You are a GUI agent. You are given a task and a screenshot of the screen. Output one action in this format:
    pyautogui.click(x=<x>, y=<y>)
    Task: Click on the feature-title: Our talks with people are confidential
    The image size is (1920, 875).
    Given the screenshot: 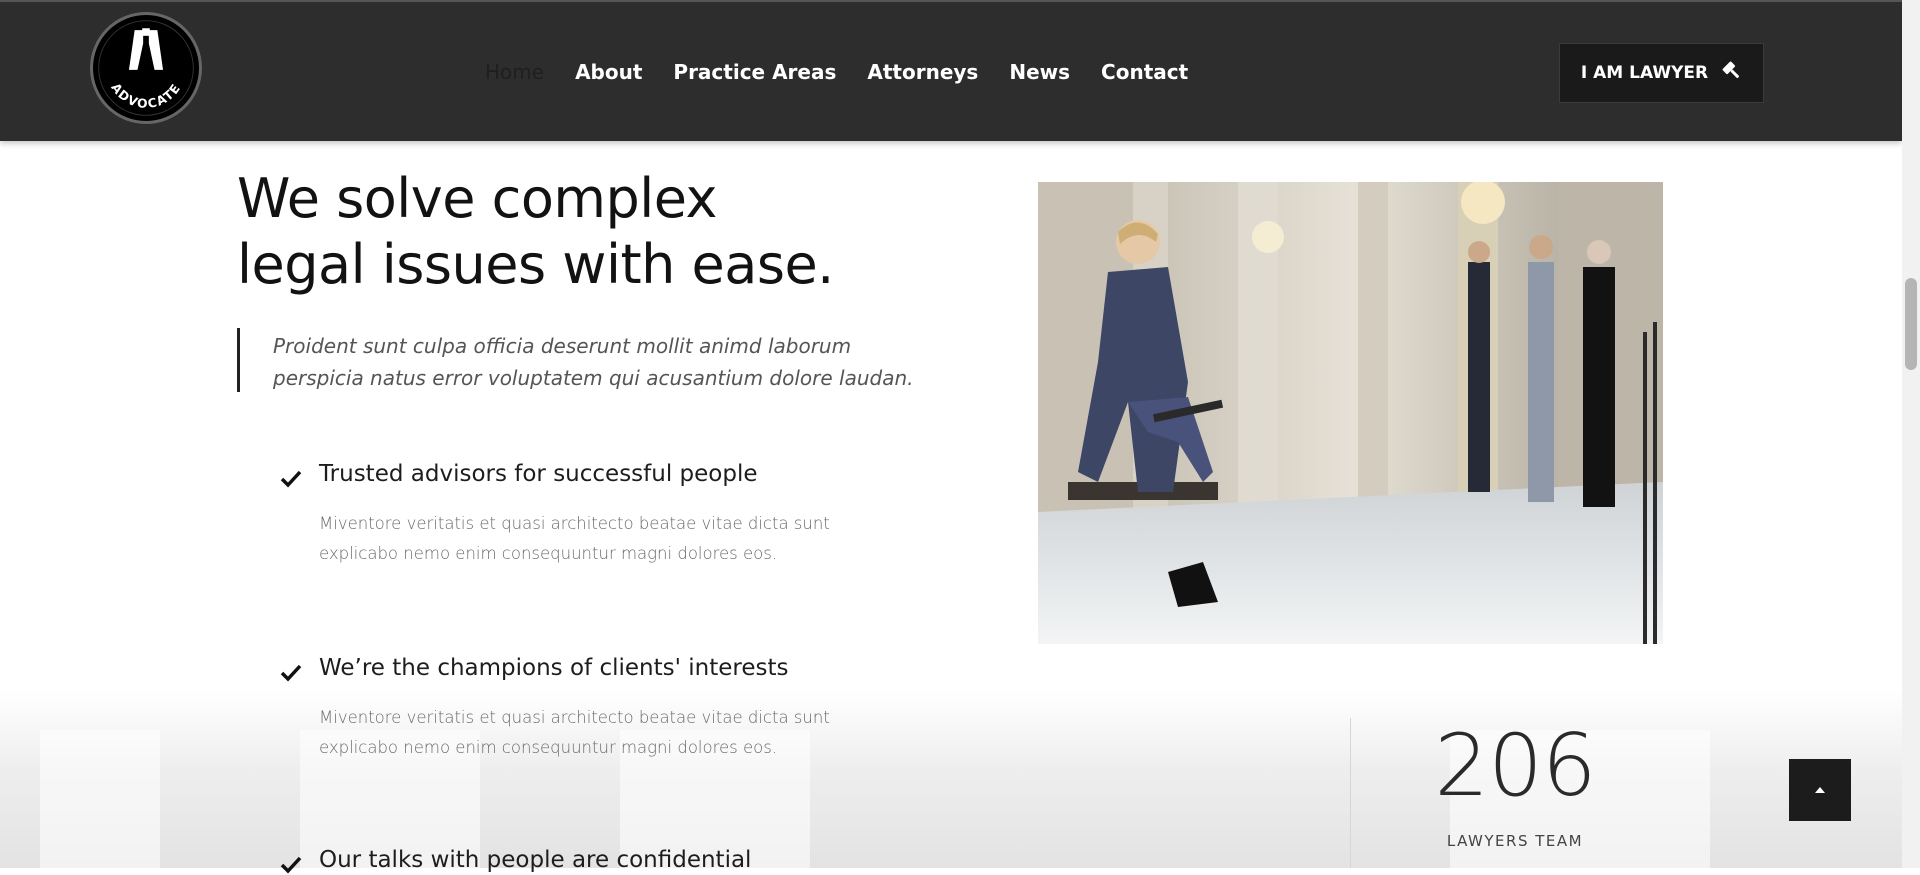 What is the action you would take?
    pyautogui.click(x=535, y=860)
    